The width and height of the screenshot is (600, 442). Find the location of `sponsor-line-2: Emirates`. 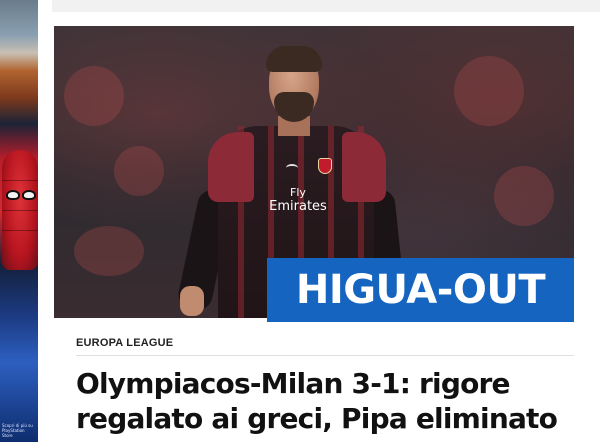

sponsor-line-2: Emirates is located at coordinates (298, 206).